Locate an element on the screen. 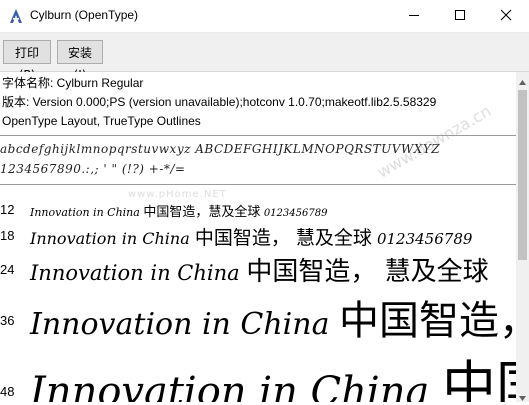  sample-row-36: 36 Innovation in China 中国智造， is located at coordinates (258, 315).